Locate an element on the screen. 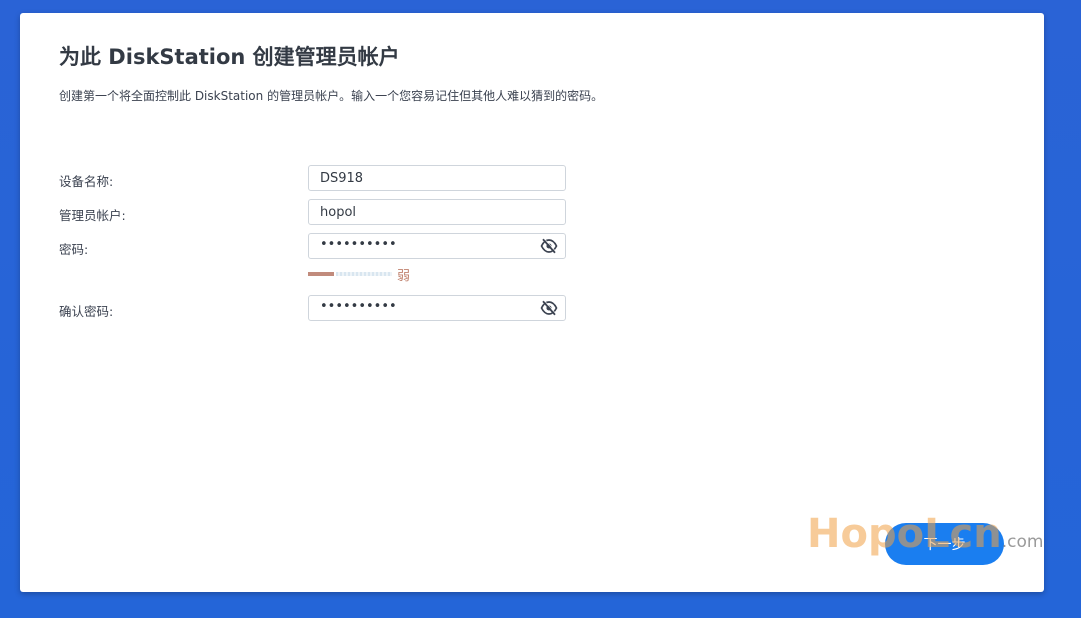 This screenshot has width=1081, height=618. next-button: 下一步 is located at coordinates (944, 544).